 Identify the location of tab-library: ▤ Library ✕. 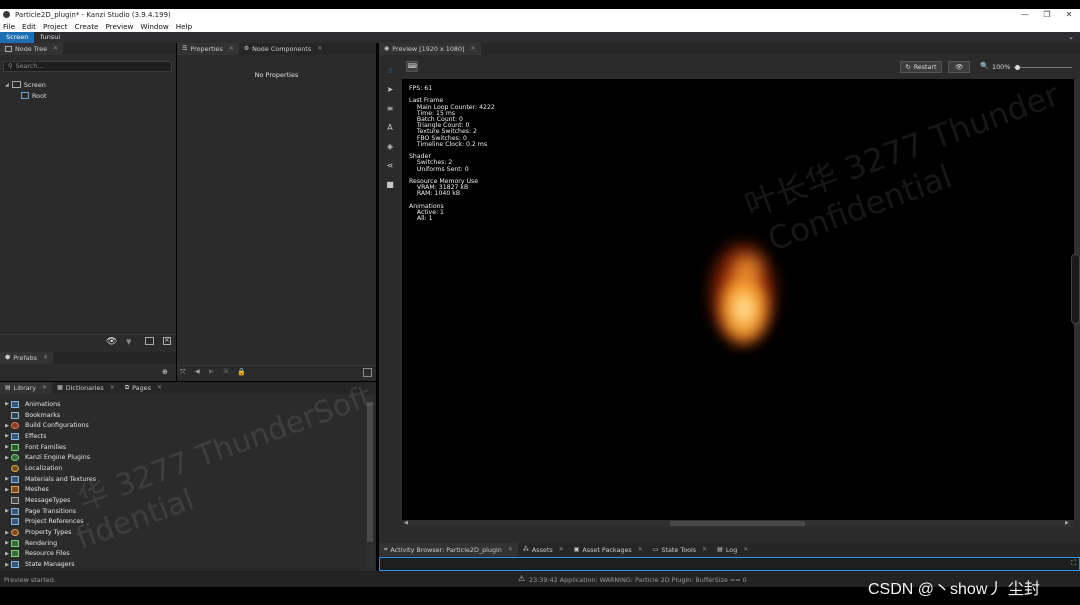
(26, 388).